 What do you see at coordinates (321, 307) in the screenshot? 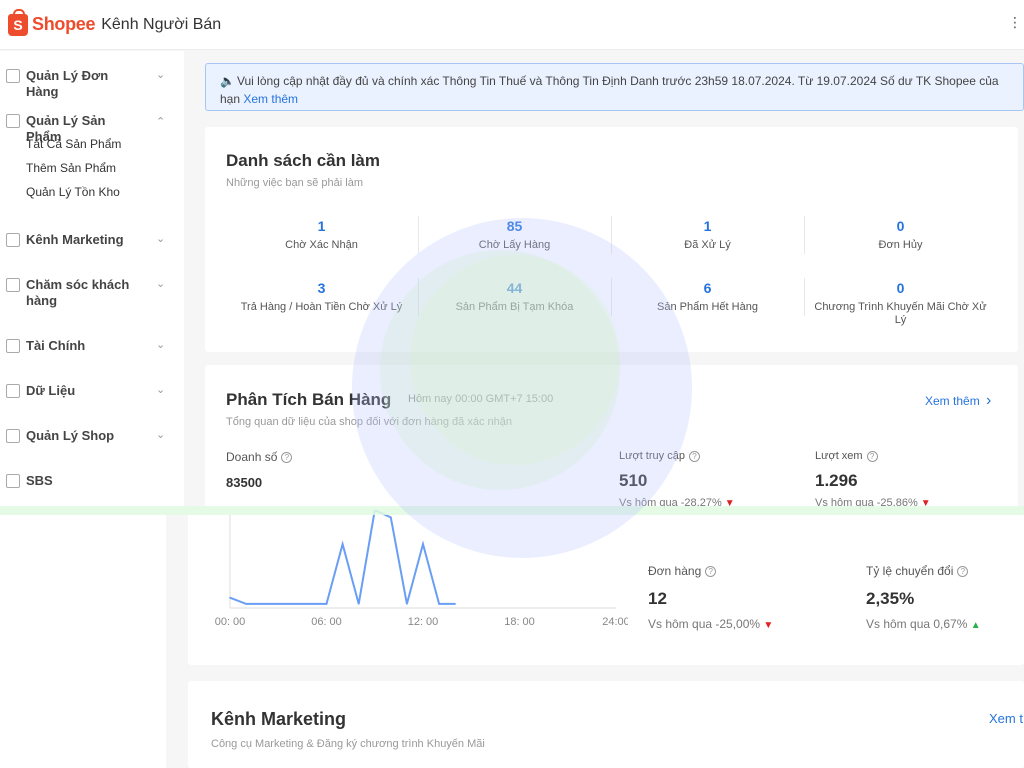
I see `todo-label: Trả Hàng / Hoàn Tiền Chờ Xử Lý` at bounding box center [321, 307].